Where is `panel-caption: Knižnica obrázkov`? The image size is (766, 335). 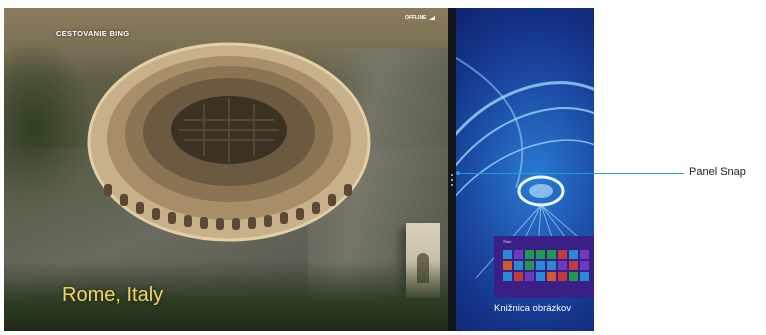 panel-caption: Knižnica obrázkov is located at coordinates (533, 308).